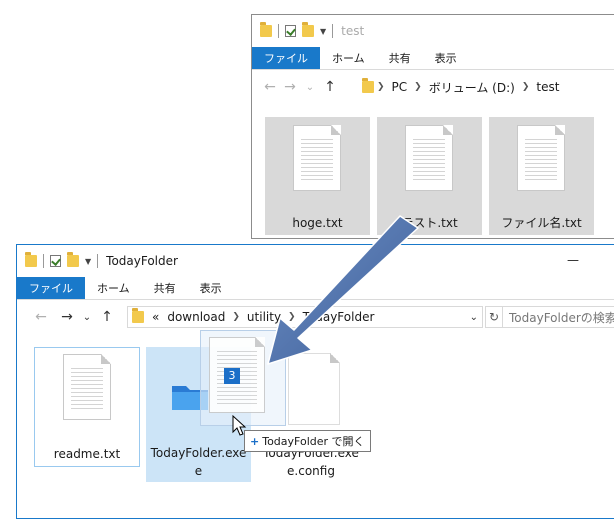 The width and height of the screenshot is (614, 519). What do you see at coordinates (339, 317) in the screenshot?
I see `breadcrumb-todayfolder: TodayFolder` at bounding box center [339, 317].